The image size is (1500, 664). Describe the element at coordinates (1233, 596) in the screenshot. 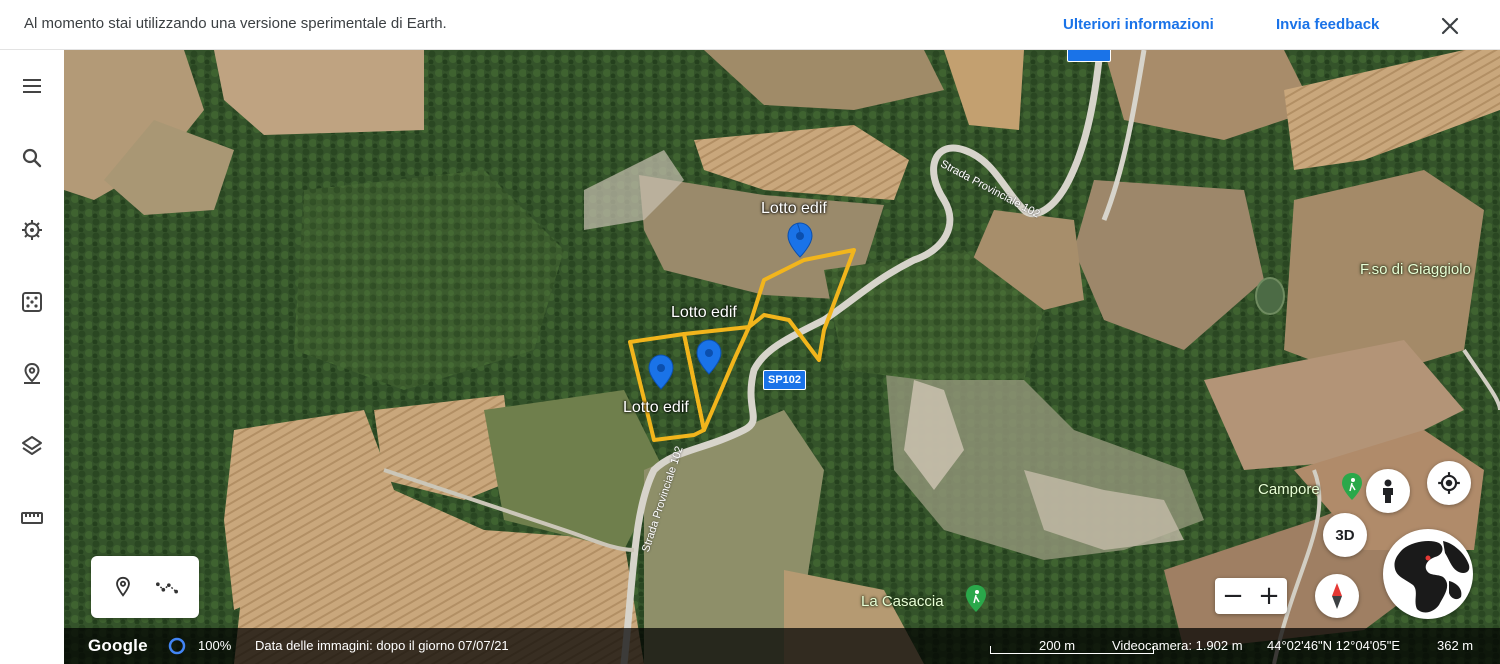

I see `zoom-out-button: −` at that location.